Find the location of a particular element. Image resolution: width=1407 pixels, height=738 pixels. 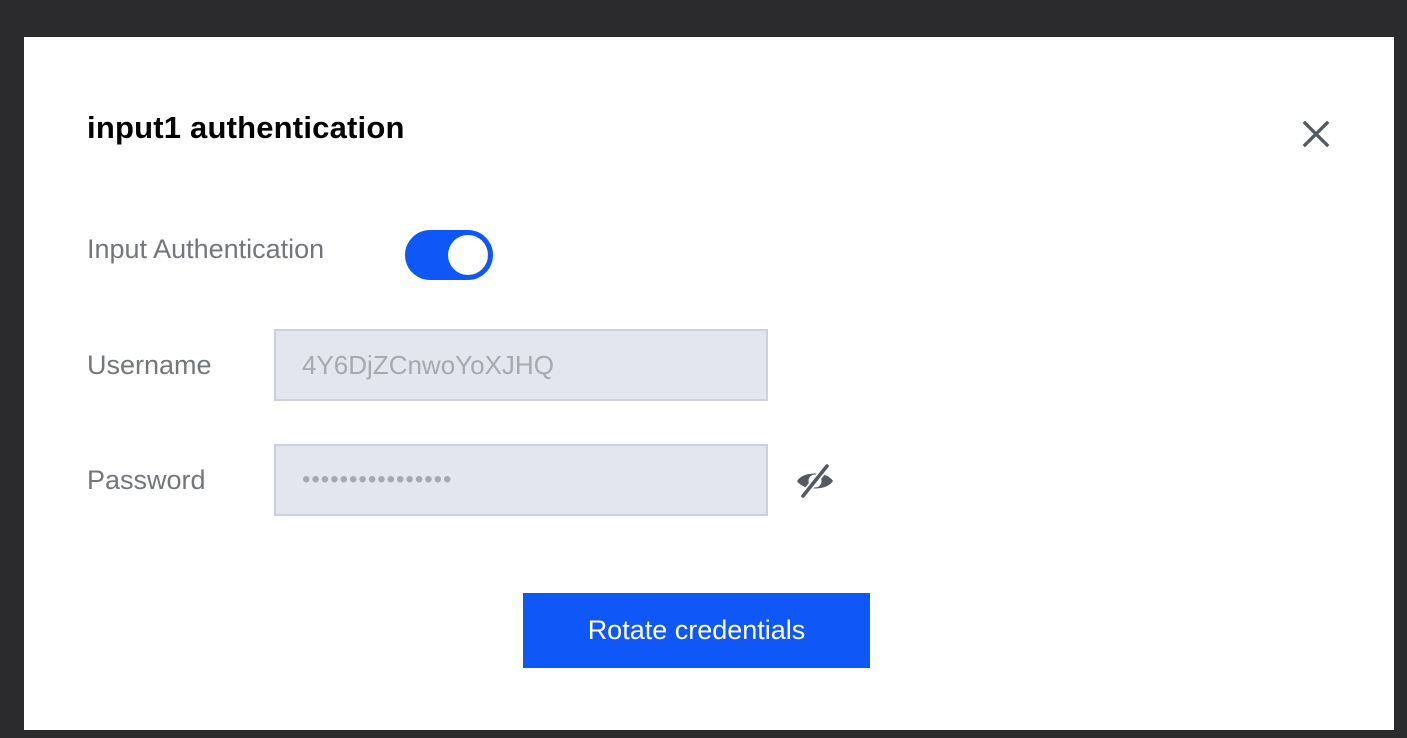

password-masked-value: •••••••••••••••• is located at coordinates (377, 479).